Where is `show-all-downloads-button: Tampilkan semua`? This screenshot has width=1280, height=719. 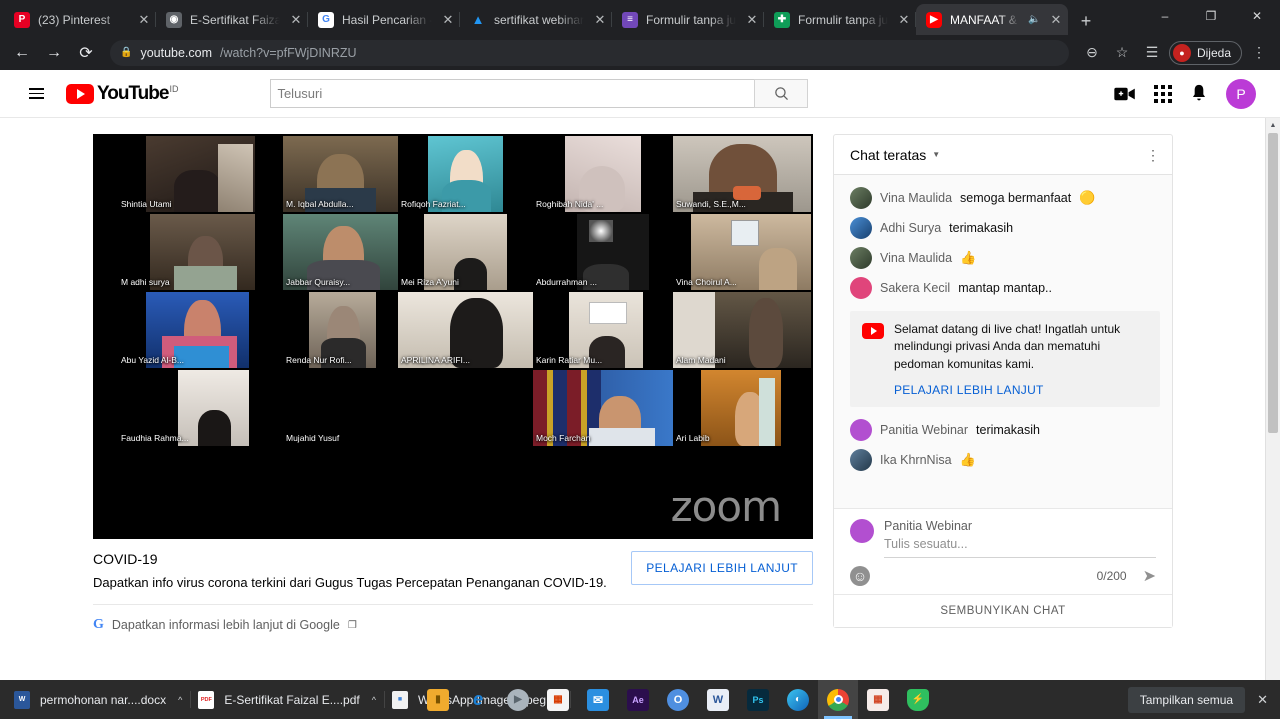
show-all-downloads-button: Tampilkan semua is located at coordinates (1186, 699).